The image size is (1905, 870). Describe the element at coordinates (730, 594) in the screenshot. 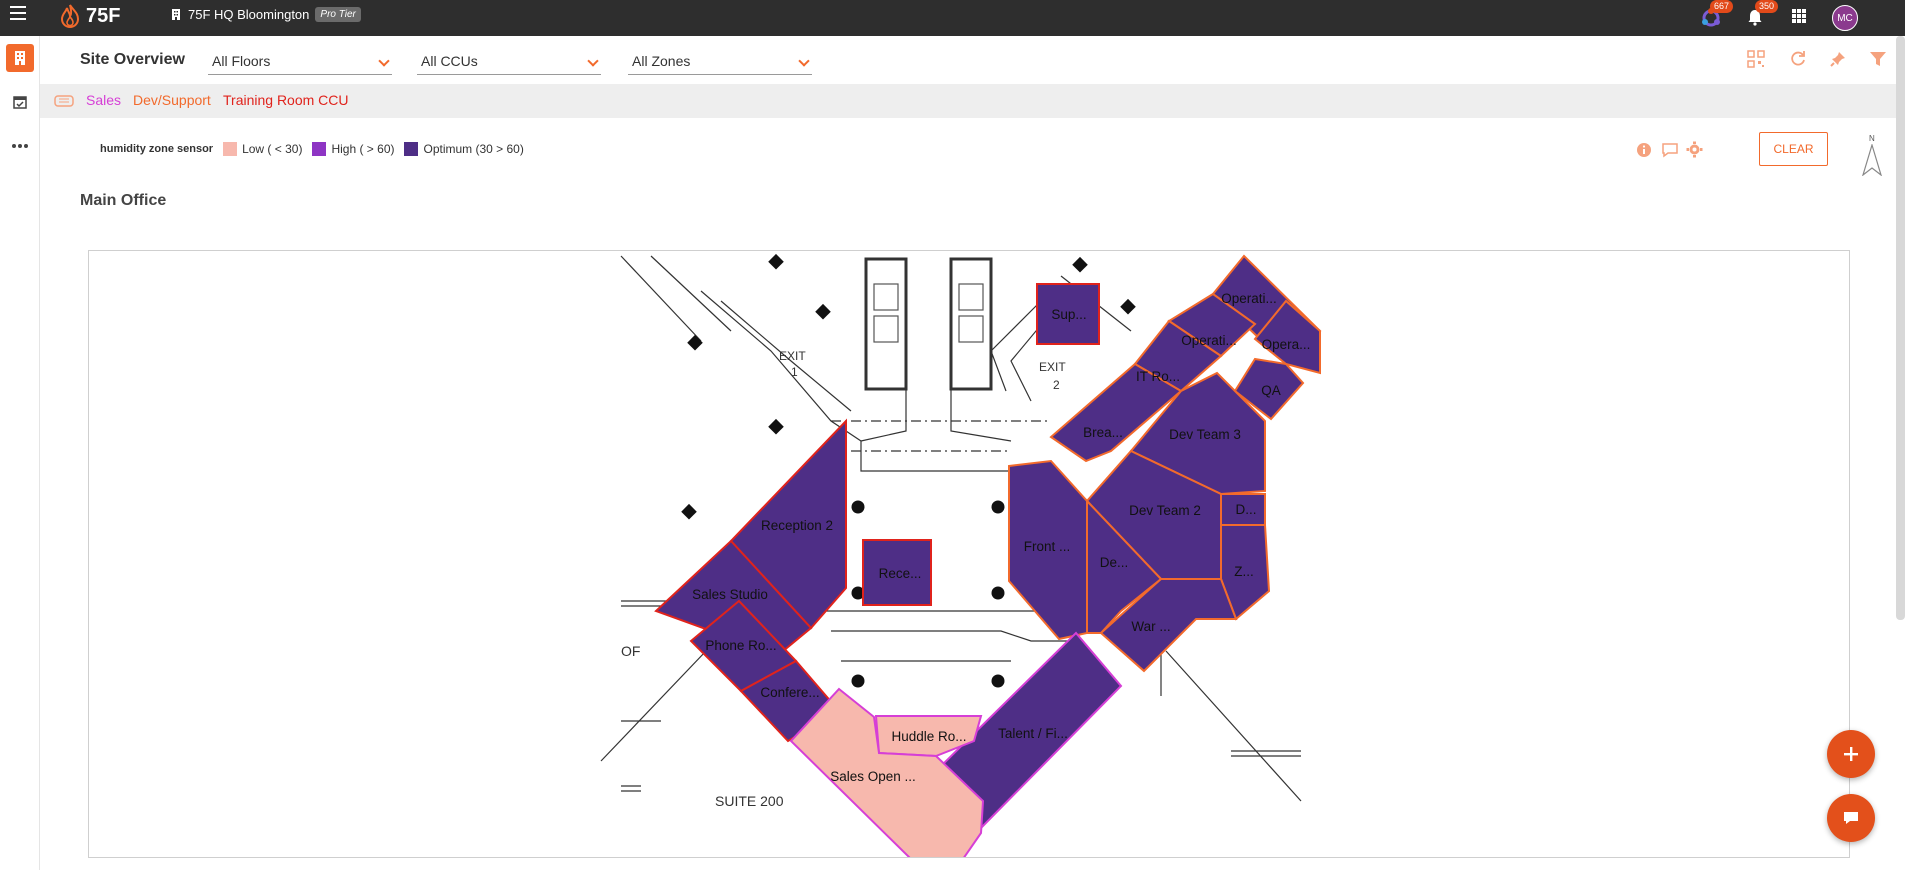

I see `zone-label: Sales Studio` at that location.